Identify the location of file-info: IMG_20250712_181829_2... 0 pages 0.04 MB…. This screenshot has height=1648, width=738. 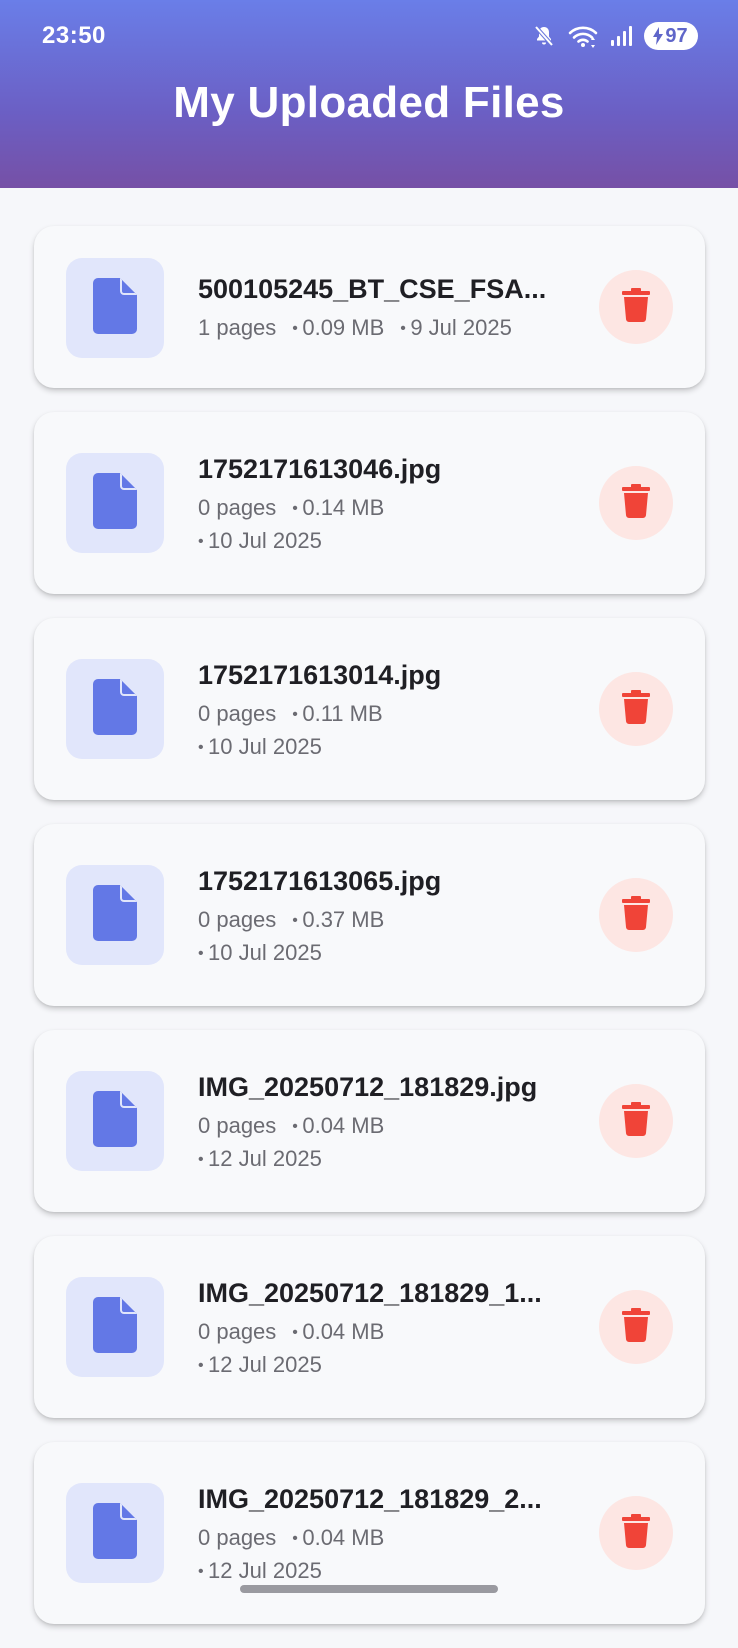
(388, 1535).